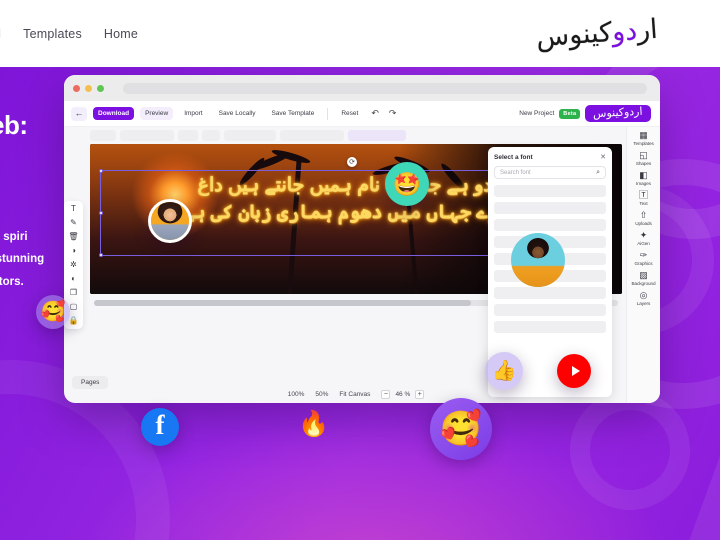 The width and height of the screenshot is (720, 540). I want to click on sidebar-item-uploads: ⇧ Uploads, so click(643, 218).